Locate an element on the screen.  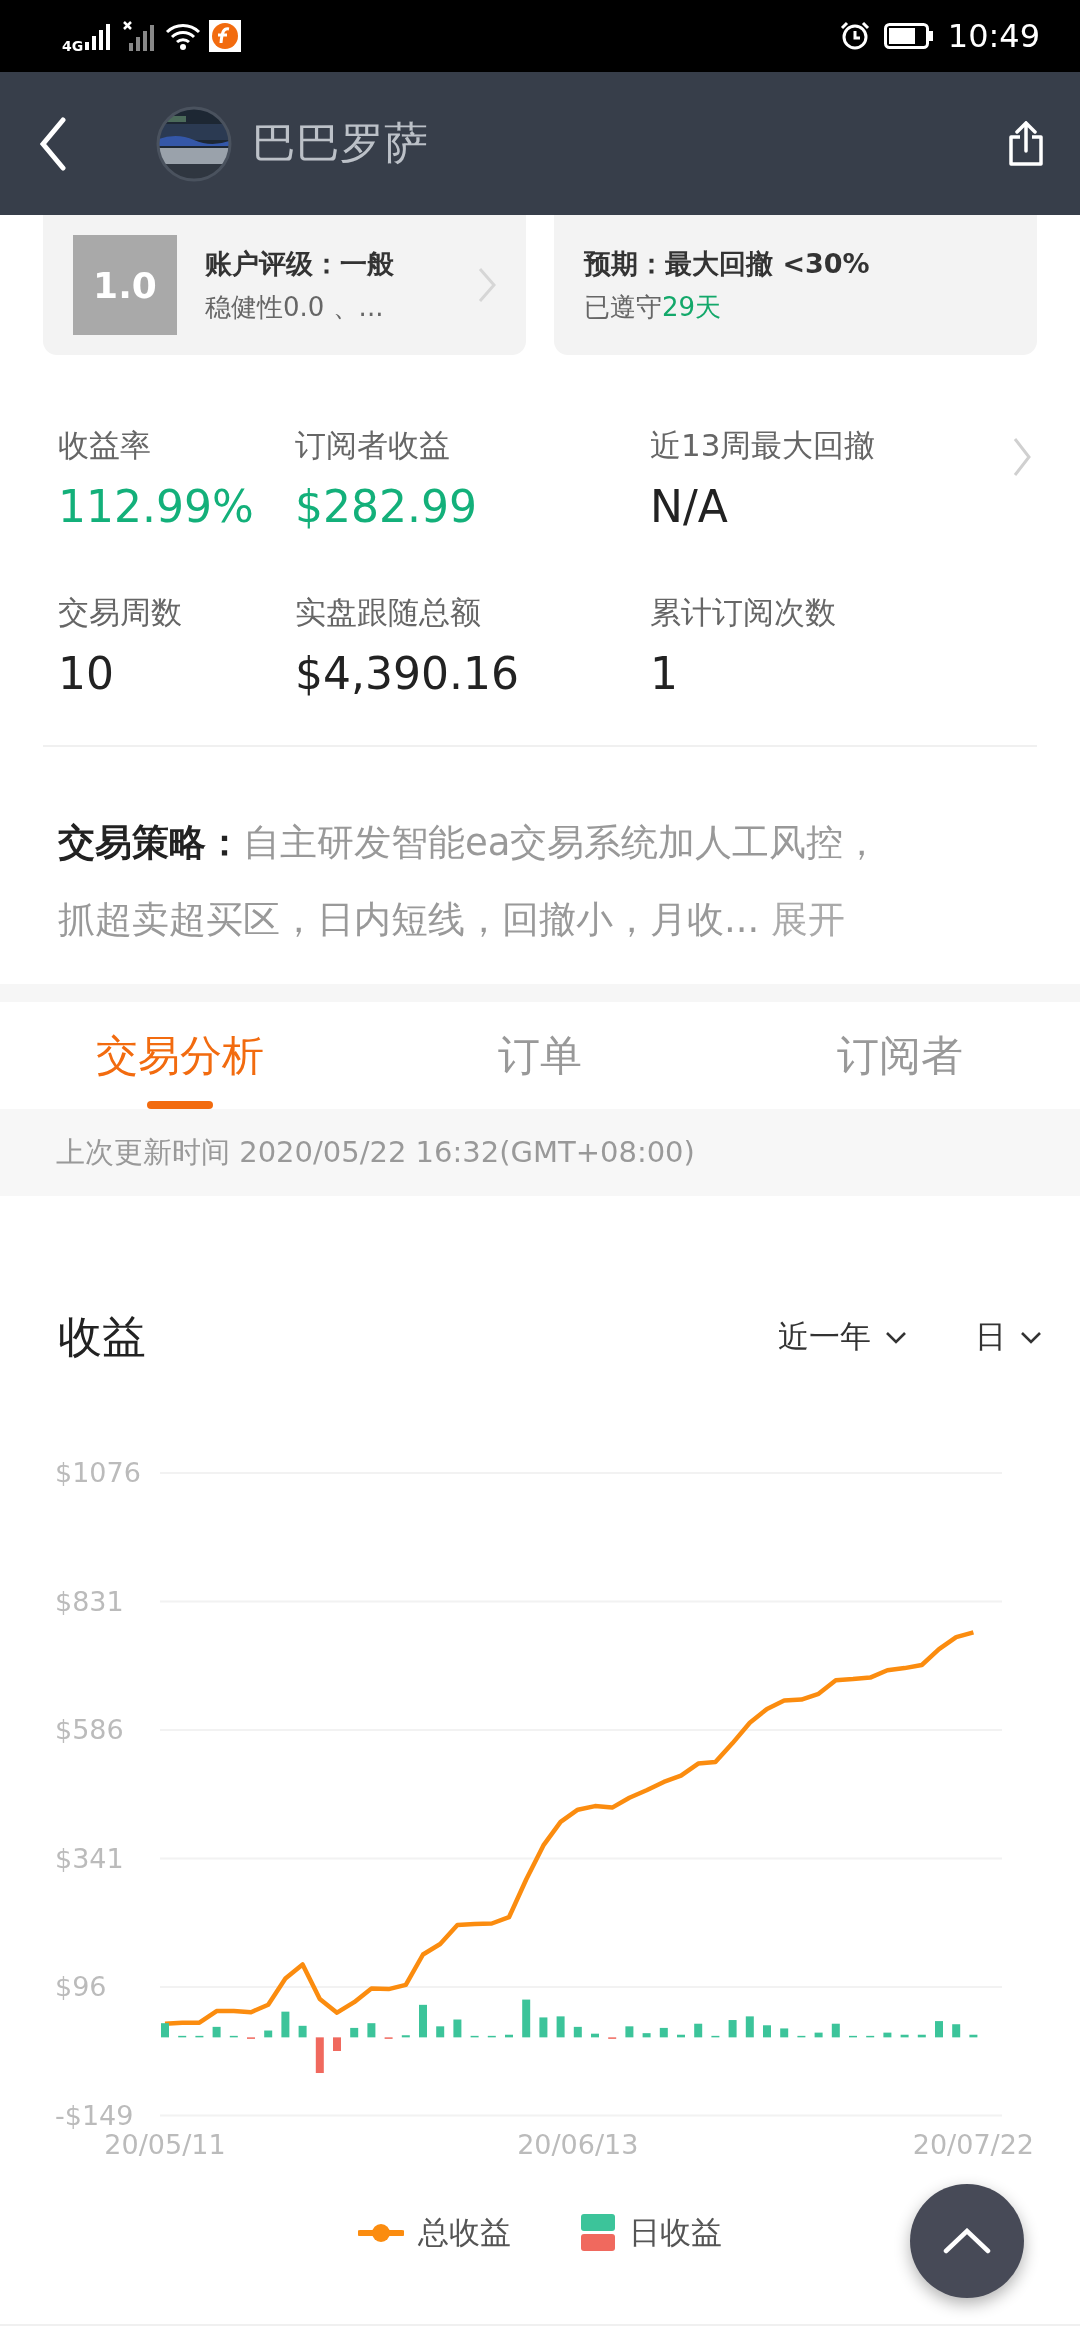
line-legend-icon is located at coordinates (381, 2233).